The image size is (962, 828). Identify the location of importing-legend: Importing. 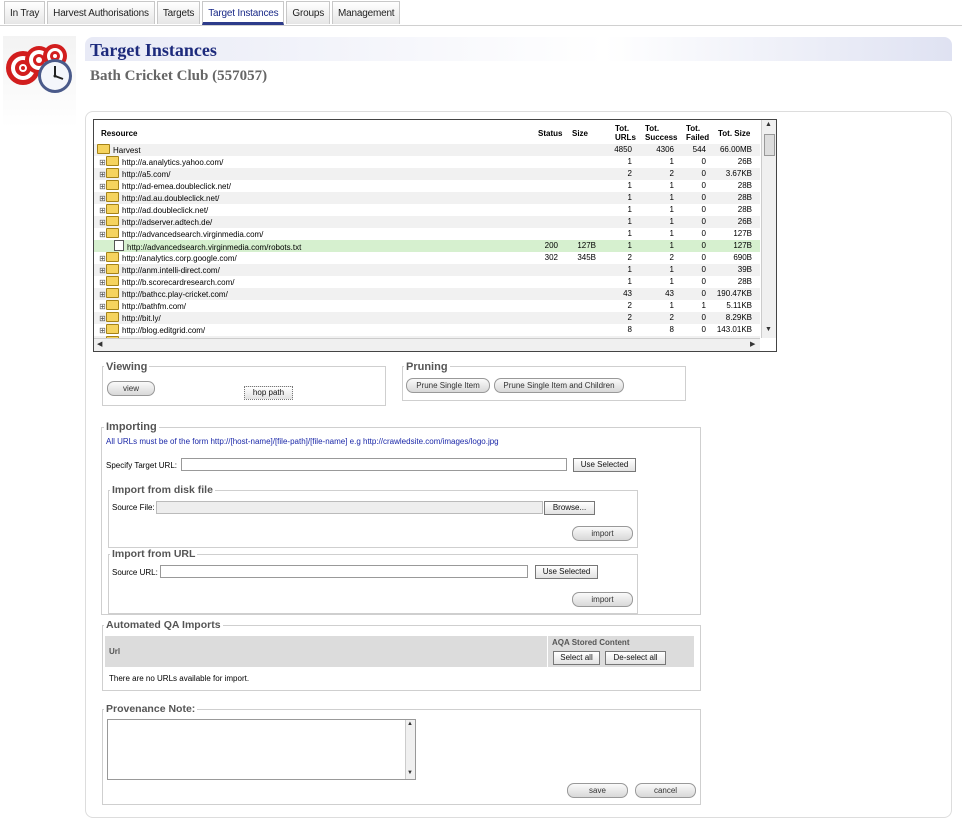
(131, 427).